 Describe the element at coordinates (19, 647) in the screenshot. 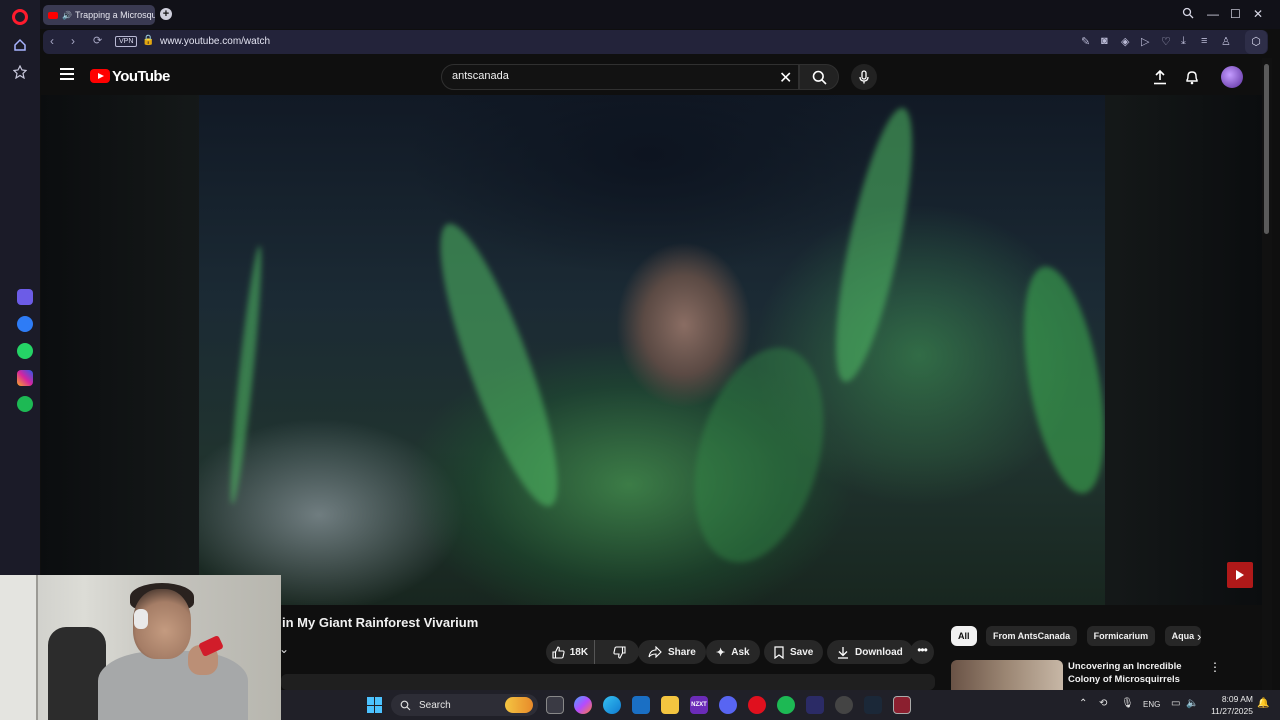

I see `webcam-background-door` at that location.